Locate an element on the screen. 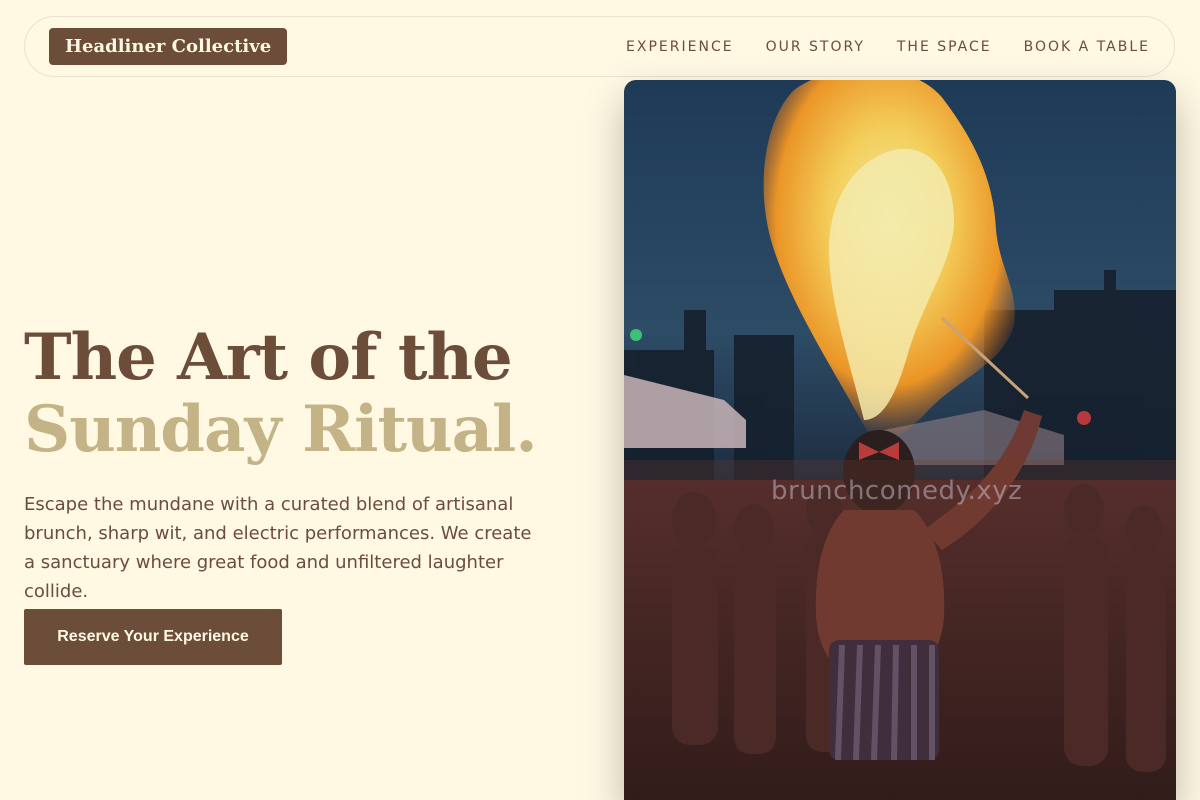  brand-logo: Headliner Collective is located at coordinates (168, 46).